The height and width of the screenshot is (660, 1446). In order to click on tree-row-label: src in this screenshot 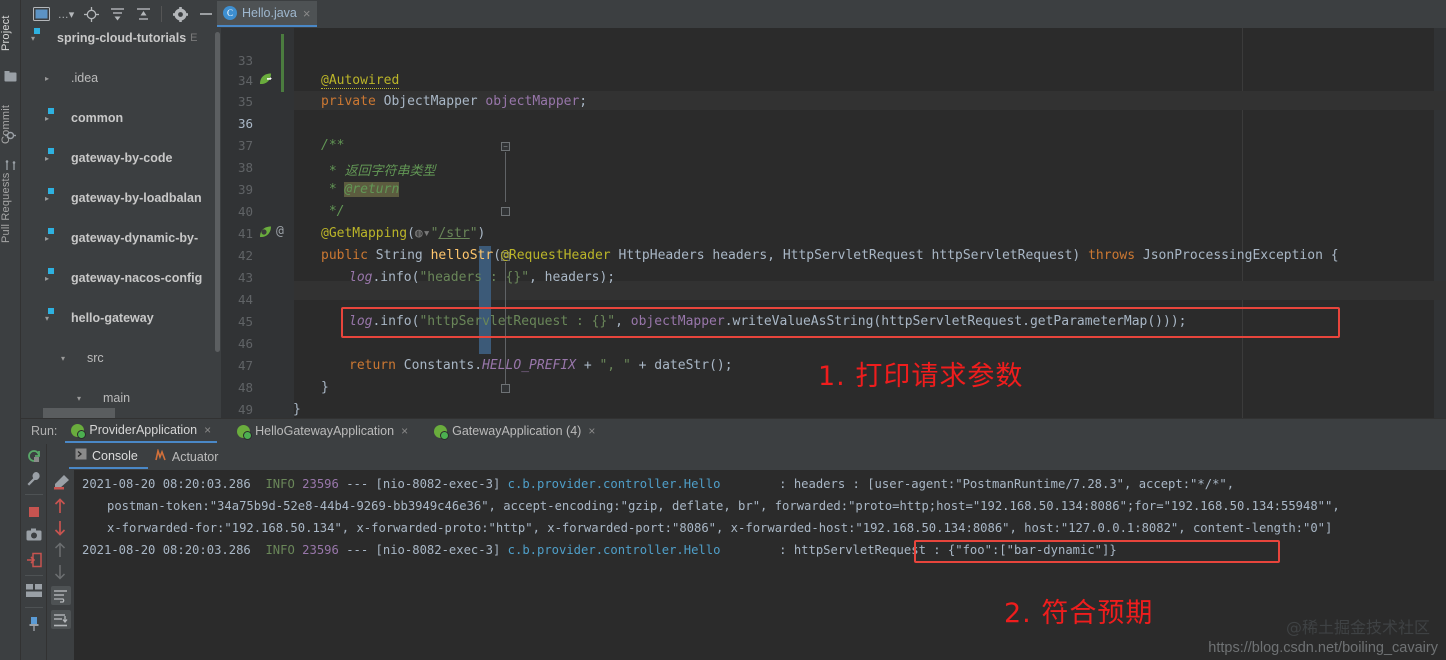, I will do `click(95, 358)`.